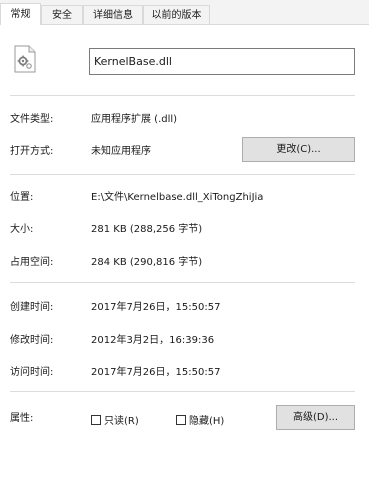 The image size is (369, 500). I want to click on tab-security: 安全, so click(62, 14).